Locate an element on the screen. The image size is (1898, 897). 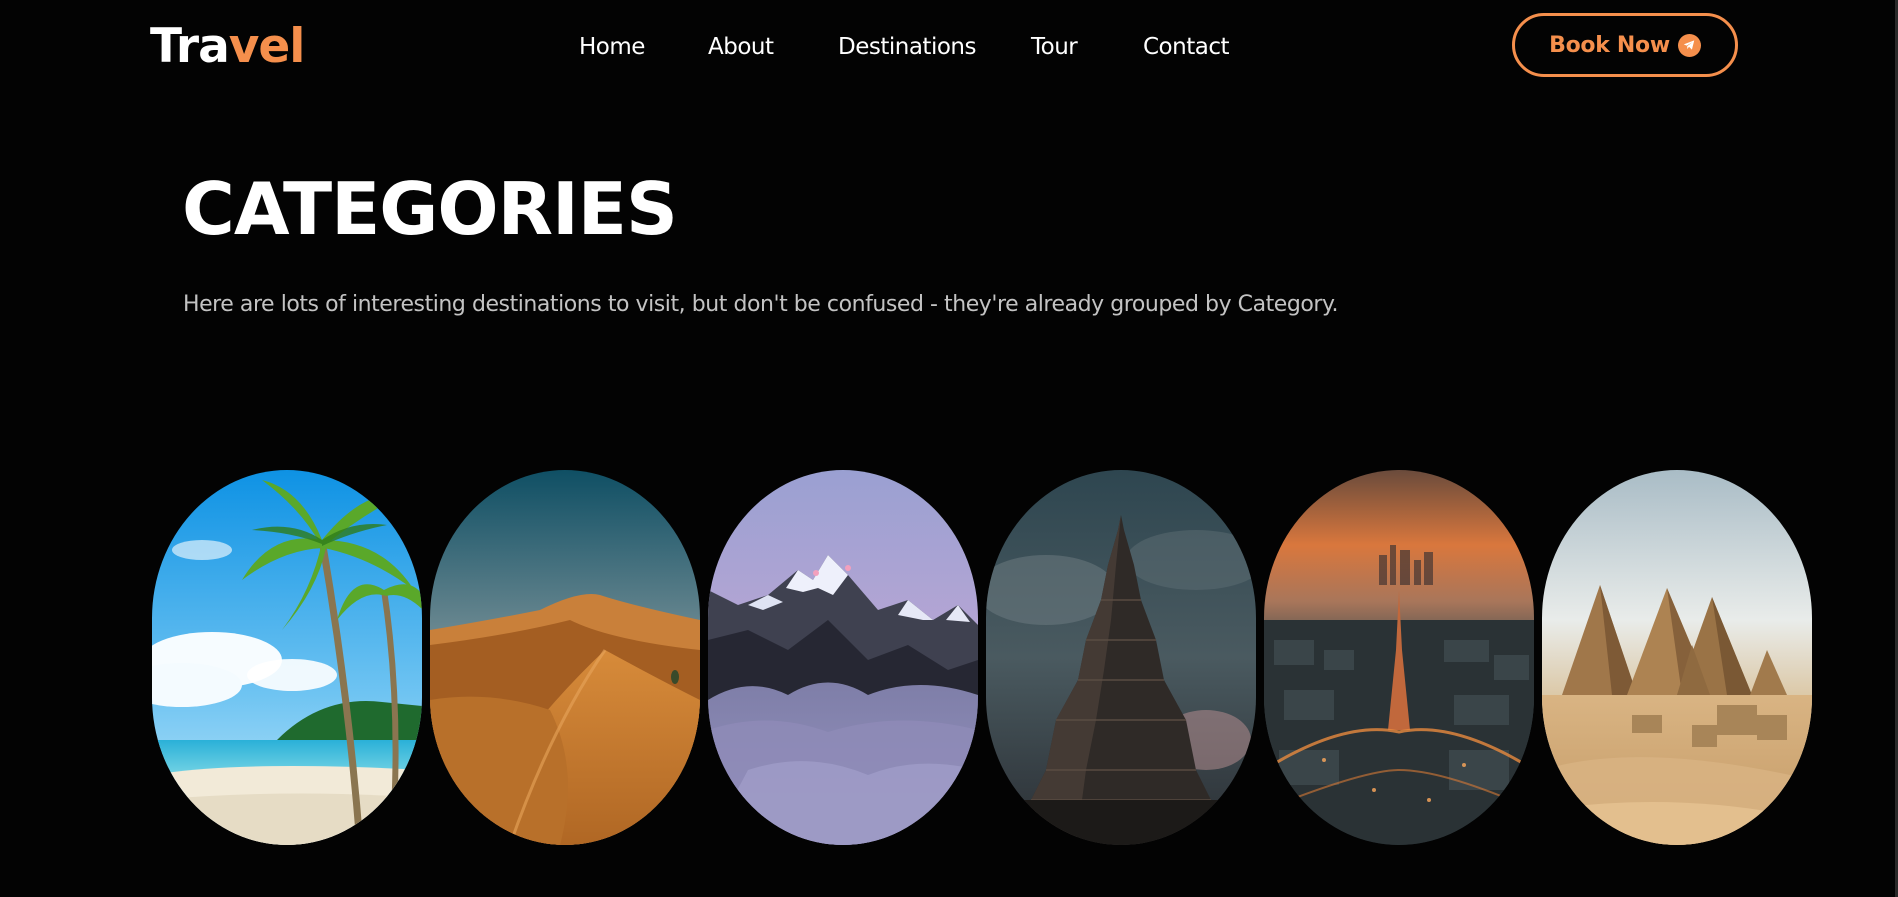
nav-home: Home is located at coordinates (612, 47).